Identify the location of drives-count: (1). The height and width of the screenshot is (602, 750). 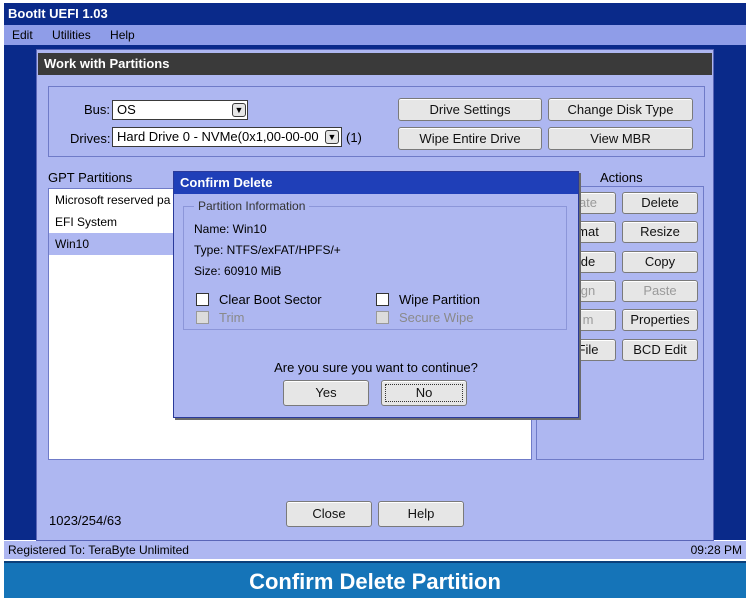
(354, 137).